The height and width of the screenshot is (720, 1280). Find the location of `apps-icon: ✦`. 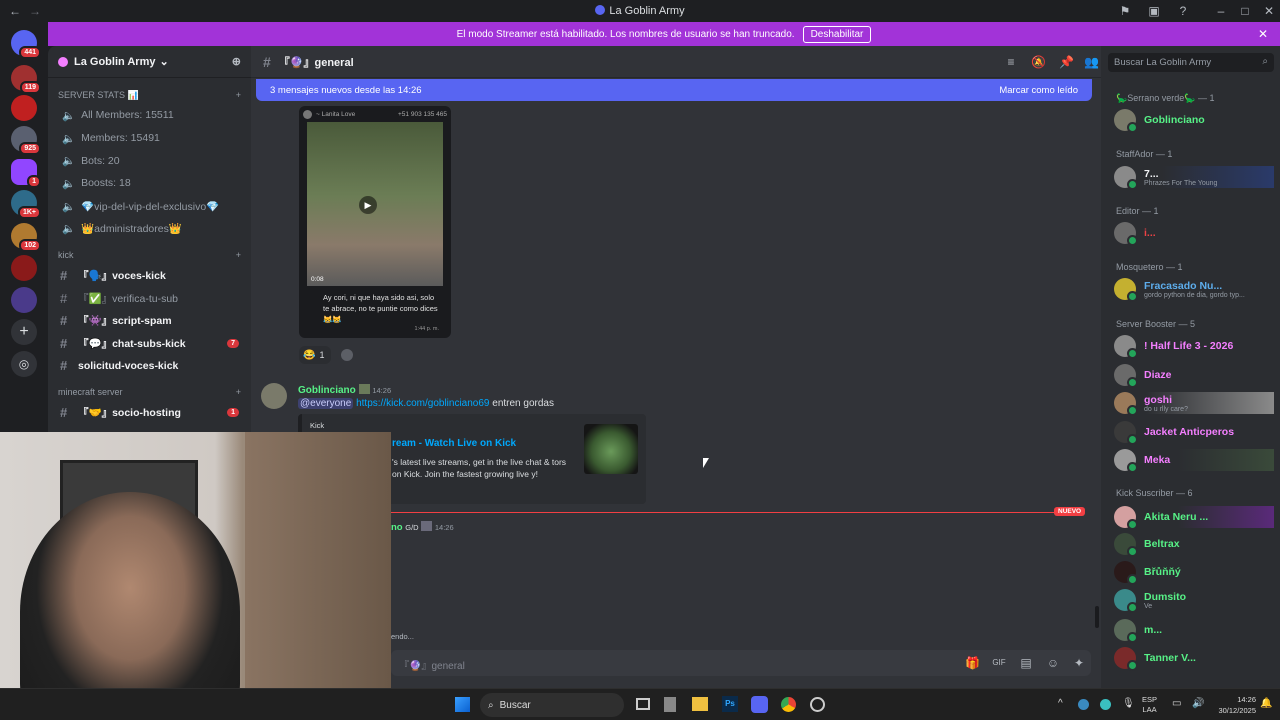

apps-icon: ✦ is located at coordinates (1079, 663).